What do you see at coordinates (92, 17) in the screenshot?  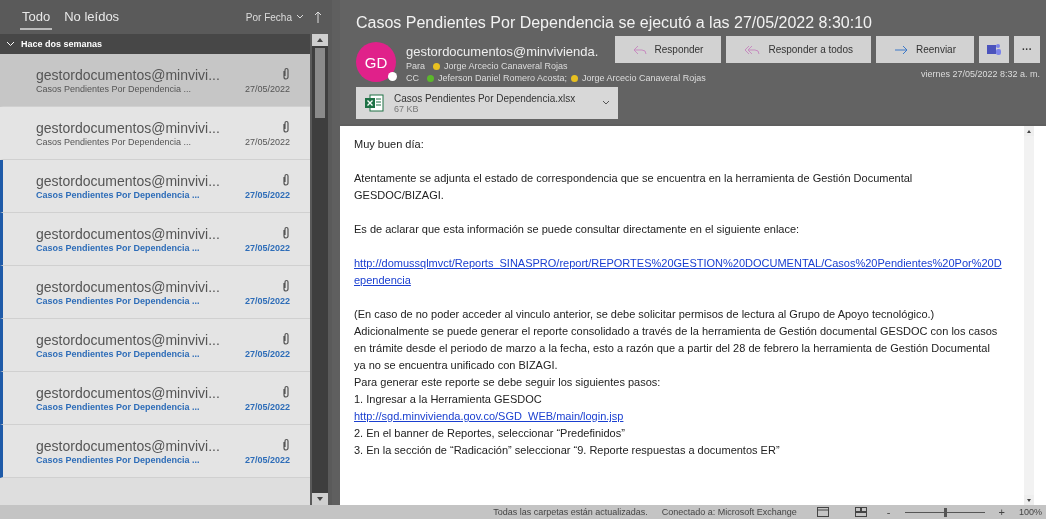 I see `filter-tab: No leídos` at bounding box center [92, 17].